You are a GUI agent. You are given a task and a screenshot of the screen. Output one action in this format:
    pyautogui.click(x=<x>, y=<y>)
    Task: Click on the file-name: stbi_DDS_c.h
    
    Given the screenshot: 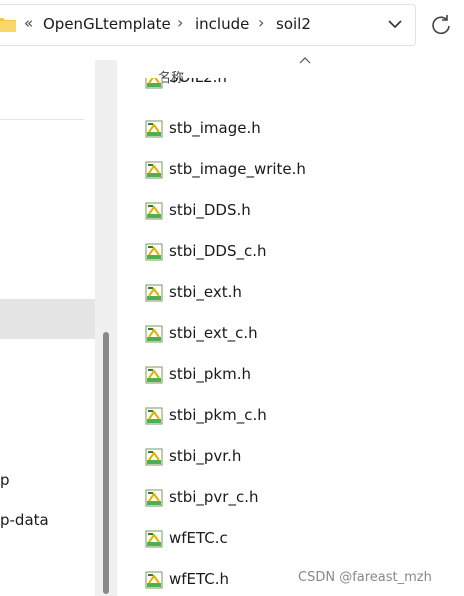 What is the action you would take?
    pyautogui.click(x=218, y=251)
    